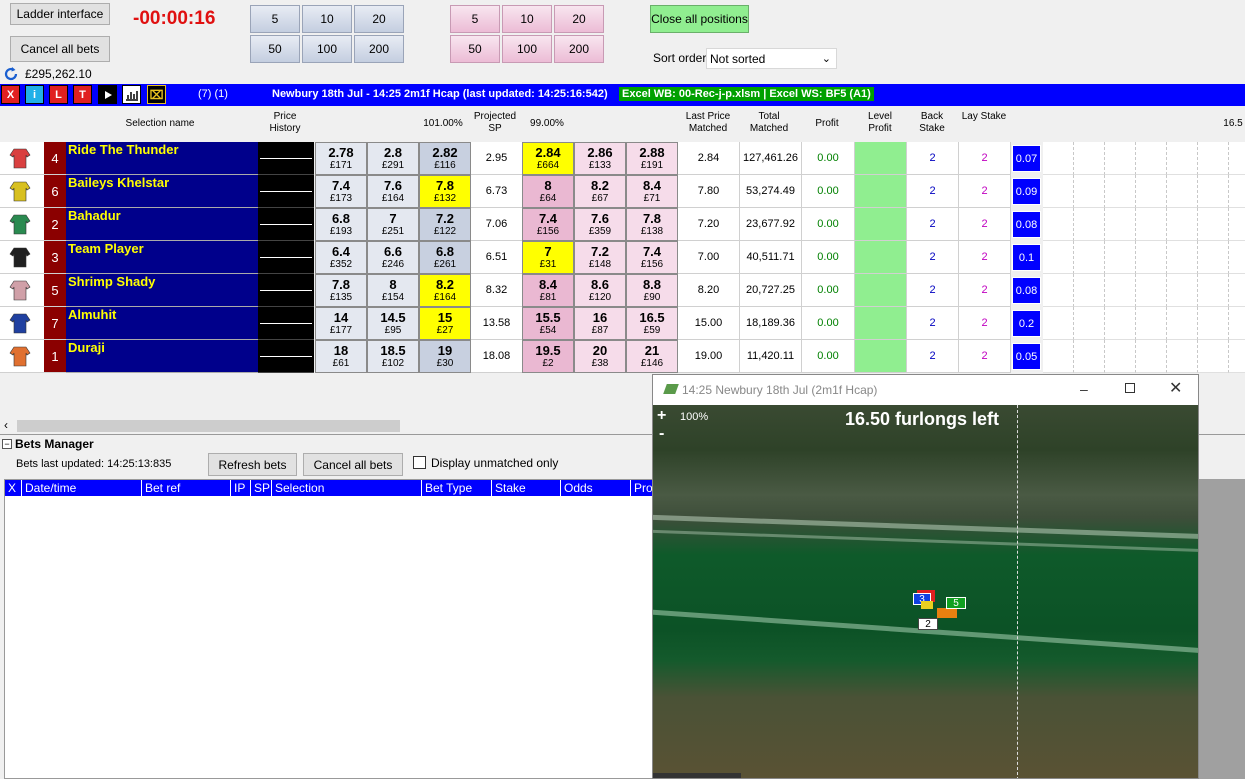 This screenshot has width=1245, height=779. I want to click on lay-price-cell: 15.5 £54, so click(548, 323).